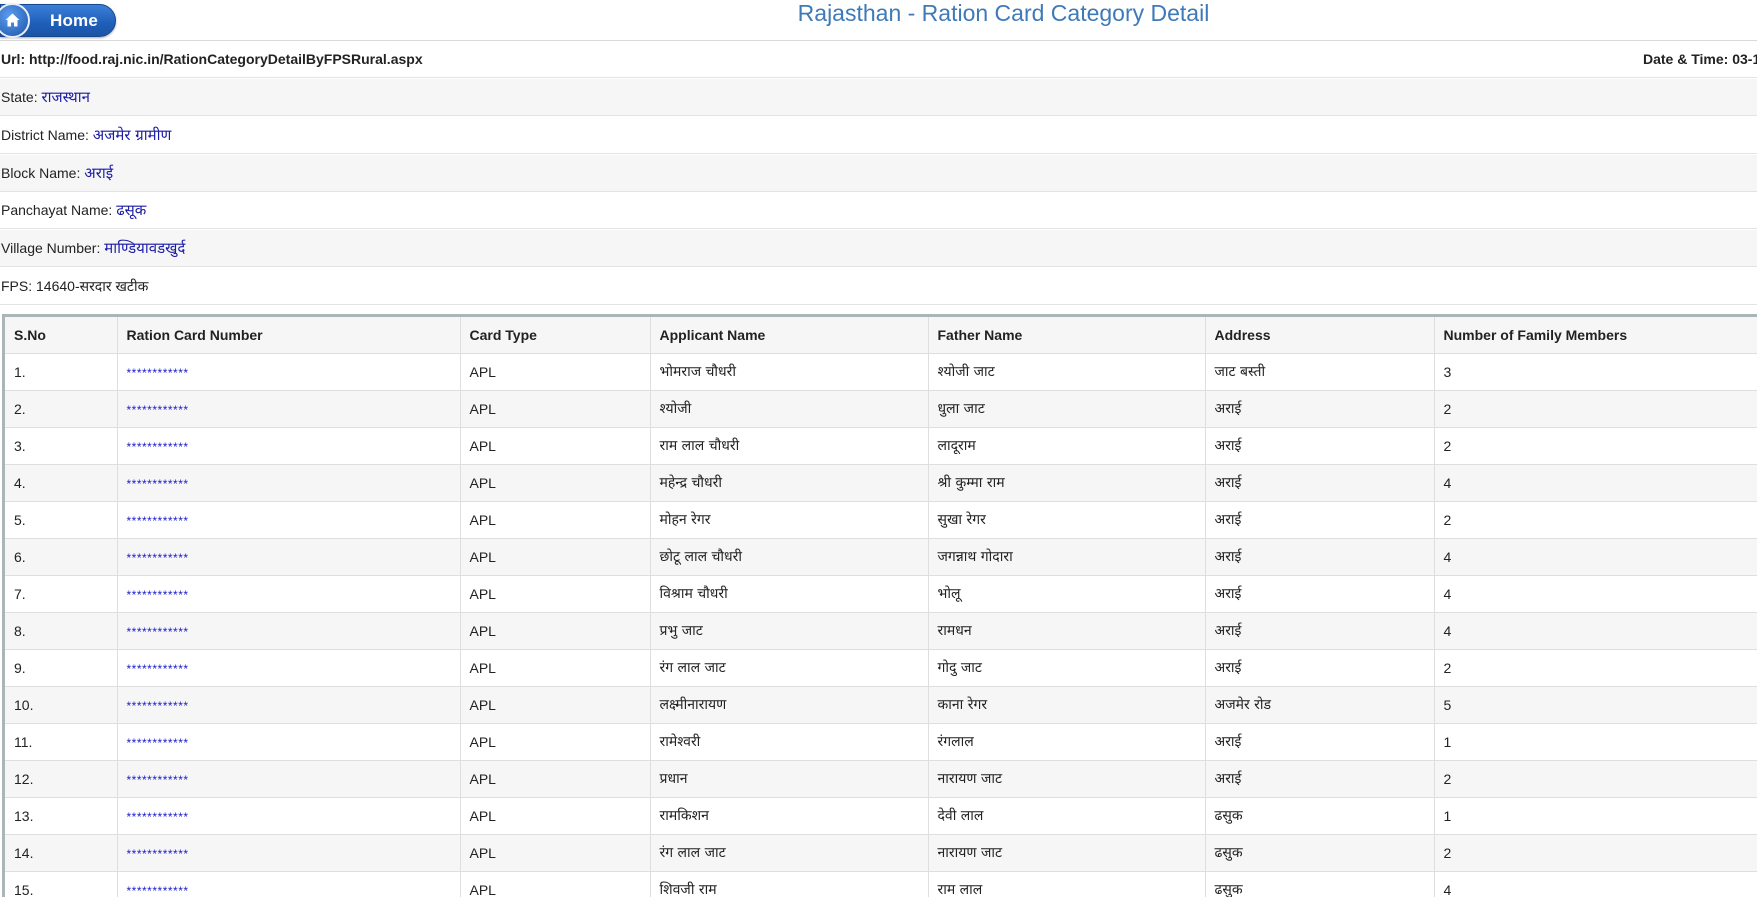 The image size is (1757, 897). What do you see at coordinates (41, 173) in the screenshot?
I see `block-label: Block Name:` at bounding box center [41, 173].